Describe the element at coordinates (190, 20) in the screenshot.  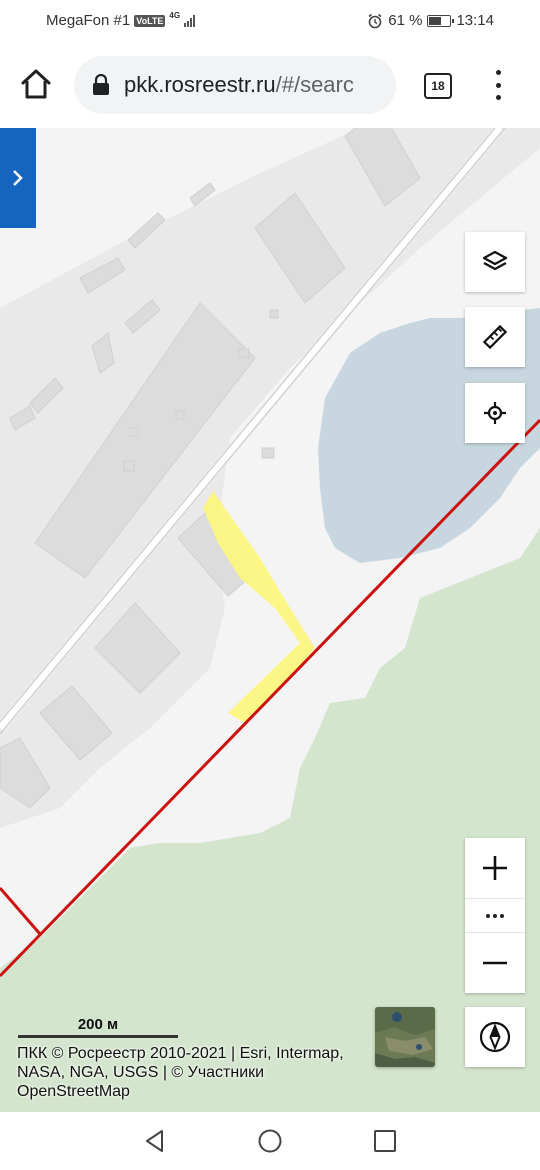
I see `signal-icon` at that location.